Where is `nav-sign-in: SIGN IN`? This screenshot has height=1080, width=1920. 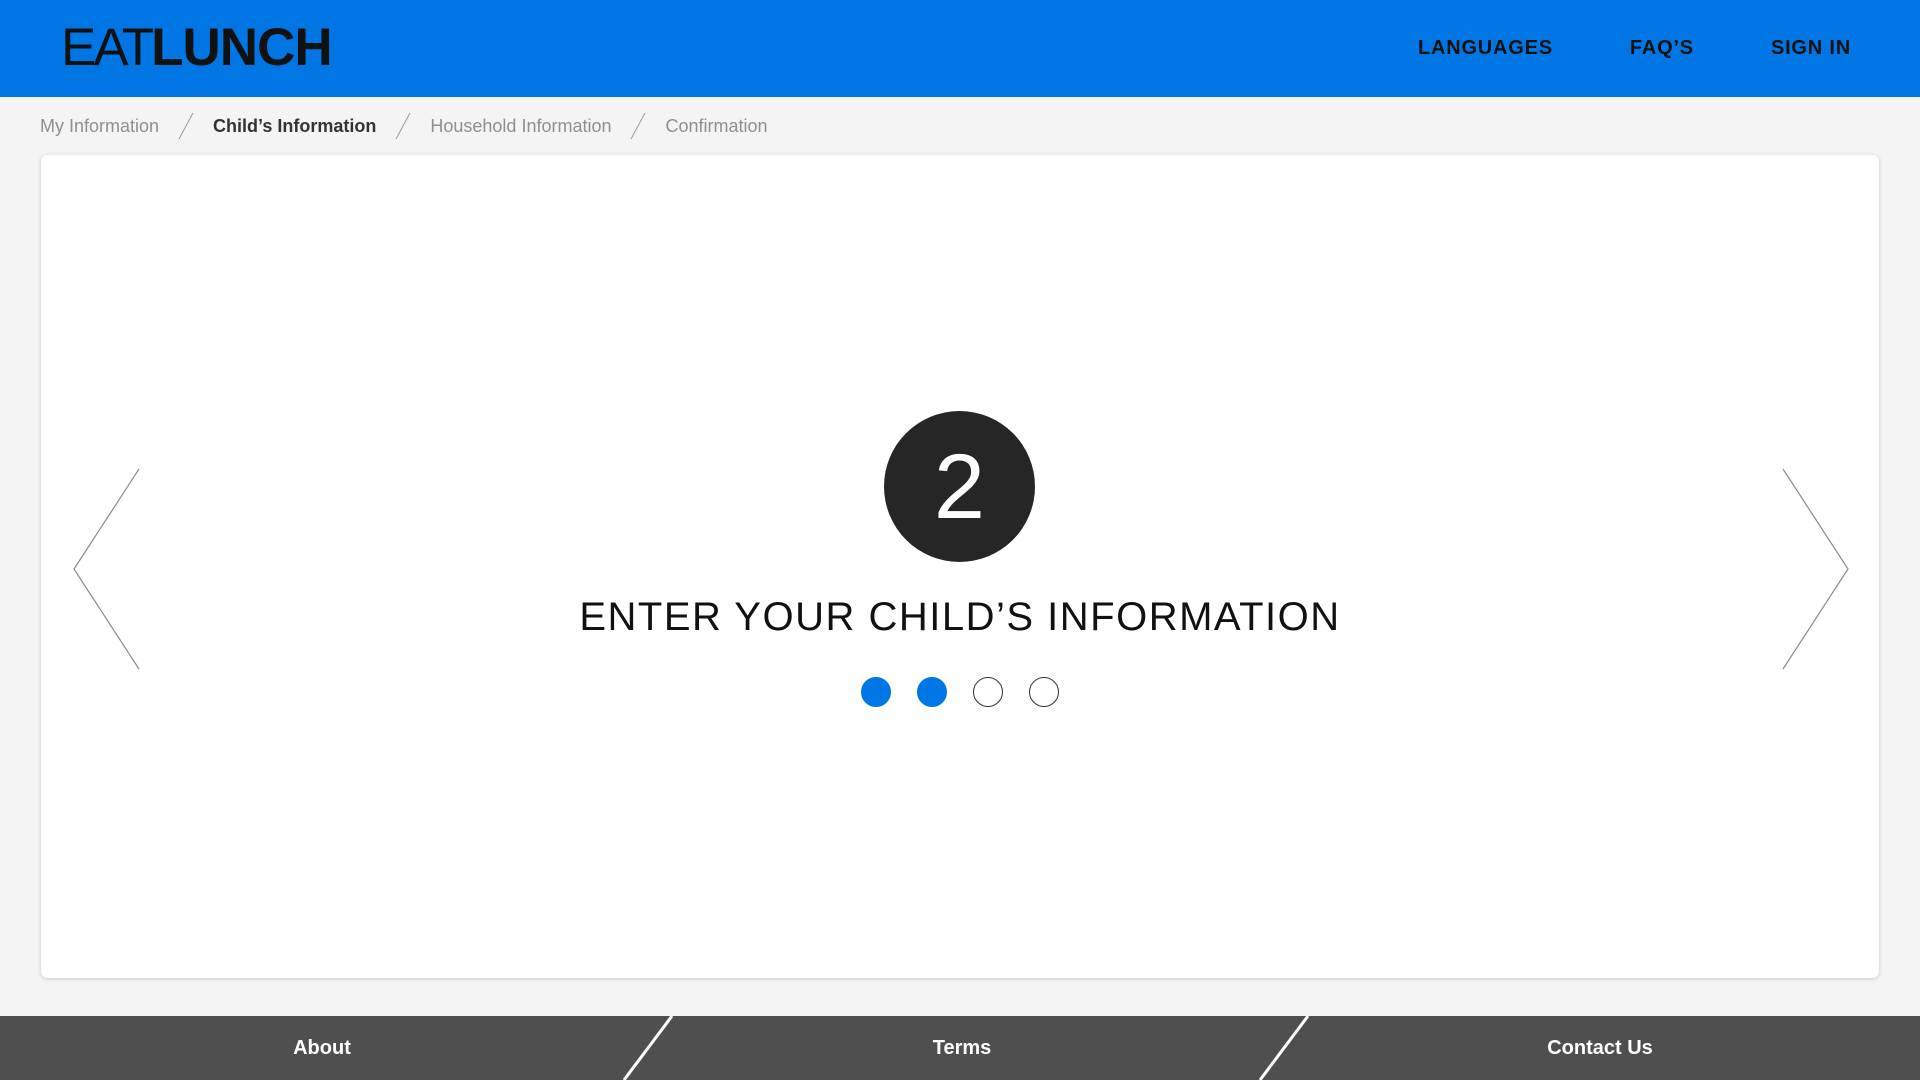
nav-sign-in: SIGN IN is located at coordinates (1811, 48).